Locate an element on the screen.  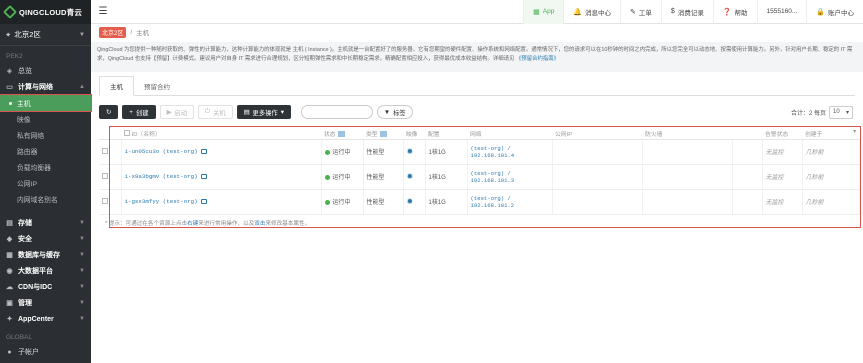
row-network-cell: (test-org) /192.168.101.4 is located at coordinates (510, 152).